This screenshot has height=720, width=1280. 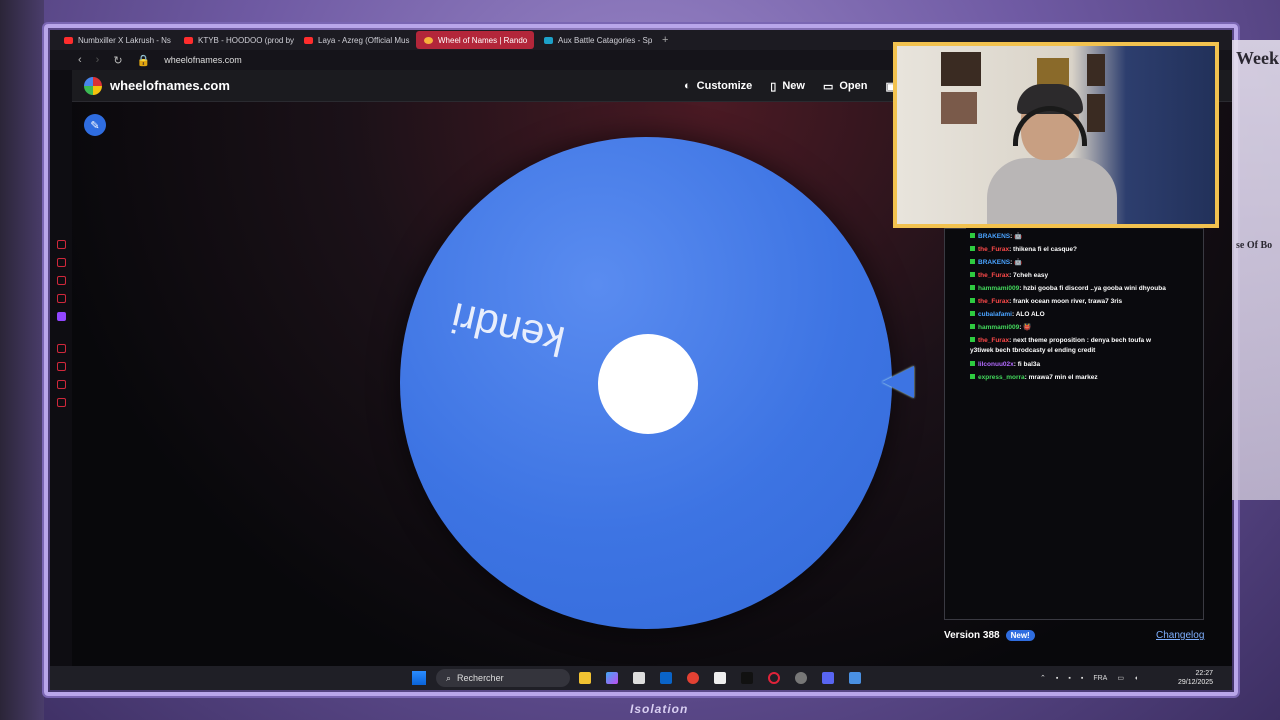 I want to click on tab-5: Aux Battle Catagories - Sp, so click(x=595, y=40).